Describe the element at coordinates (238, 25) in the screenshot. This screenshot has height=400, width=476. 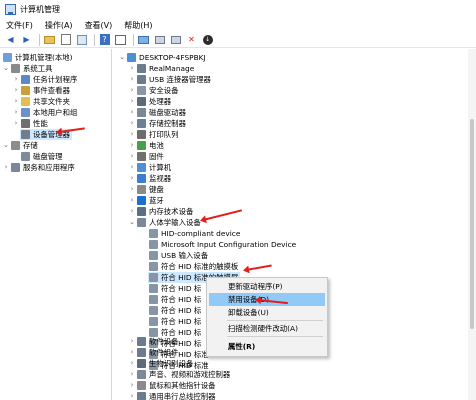
I see `menu-bar: 文件(F) 操作(A) 查看(V) 帮助(H)` at that location.